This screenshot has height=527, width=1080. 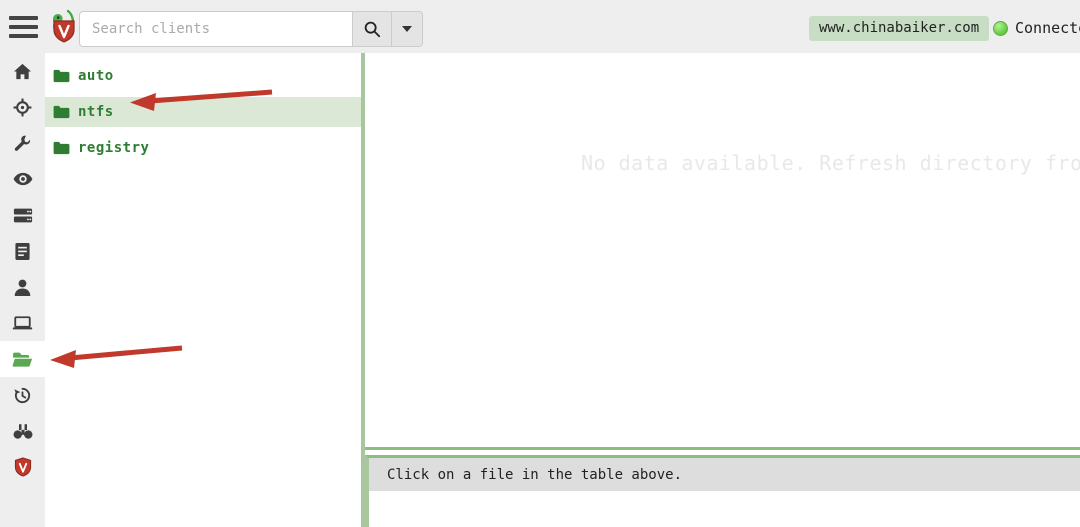 What do you see at coordinates (64, 27) in the screenshot?
I see `velociraptor-logo-icon` at bounding box center [64, 27].